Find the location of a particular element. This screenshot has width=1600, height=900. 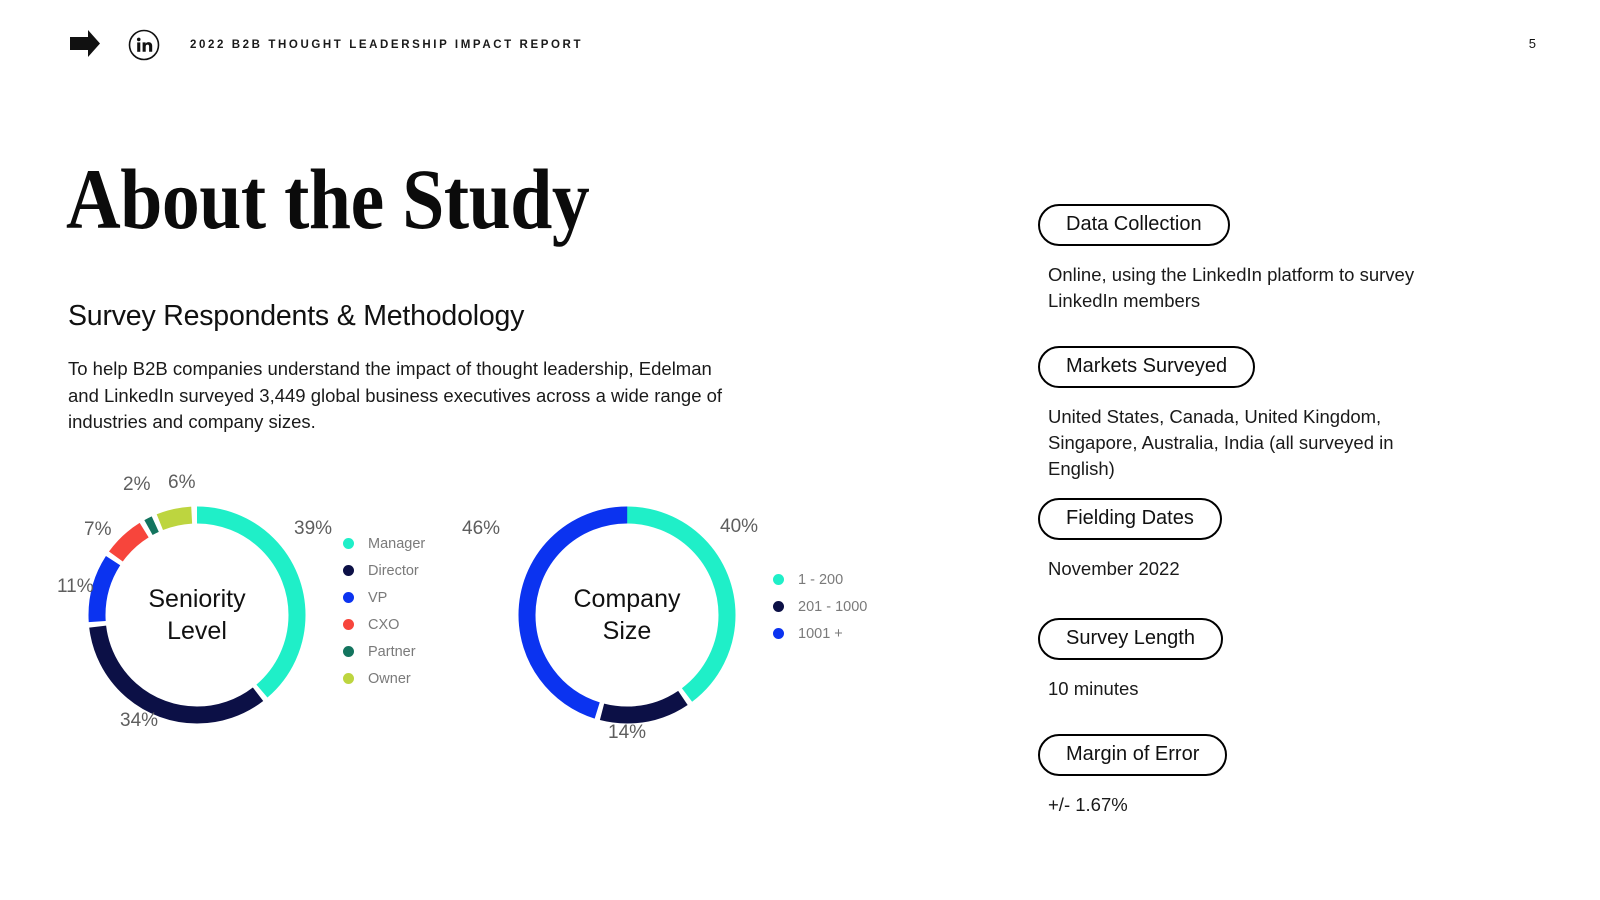

legend-item-1001-plus: 1001 + is located at coordinates (820, 633).